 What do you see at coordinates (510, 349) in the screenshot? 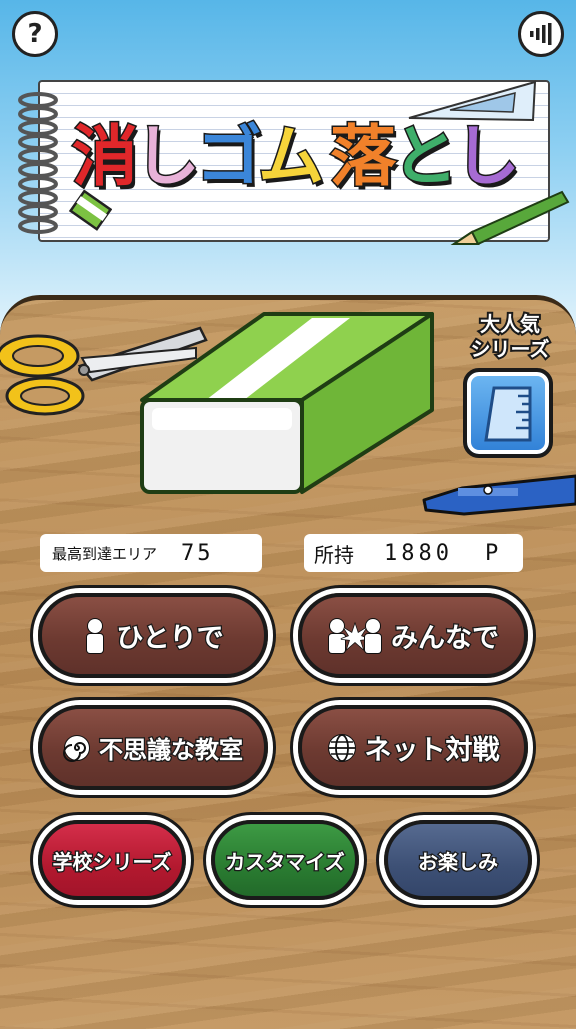
I see `featured-label-line2: シリーズ` at bounding box center [510, 349].